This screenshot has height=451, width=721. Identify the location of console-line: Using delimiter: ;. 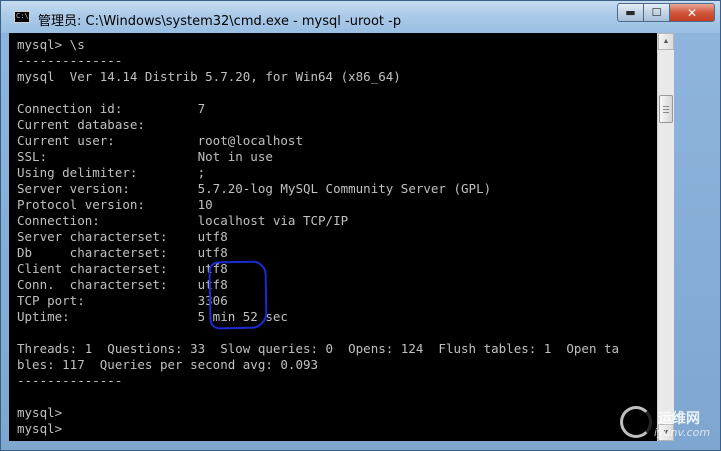
(111, 172).